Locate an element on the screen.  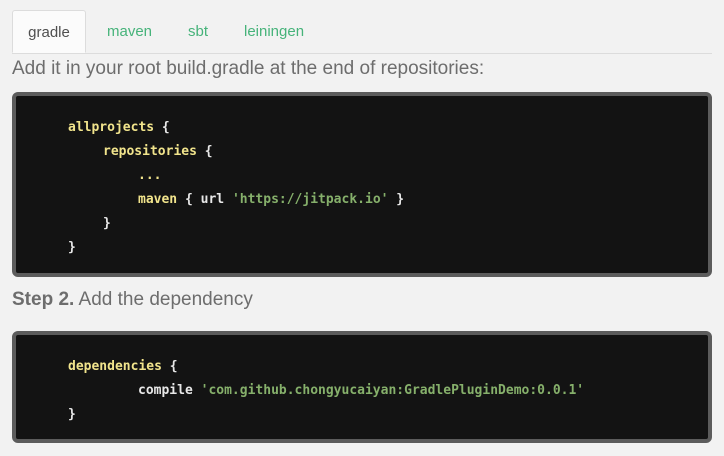
code-line-allprojects: allprojects { is located at coordinates (119, 128).